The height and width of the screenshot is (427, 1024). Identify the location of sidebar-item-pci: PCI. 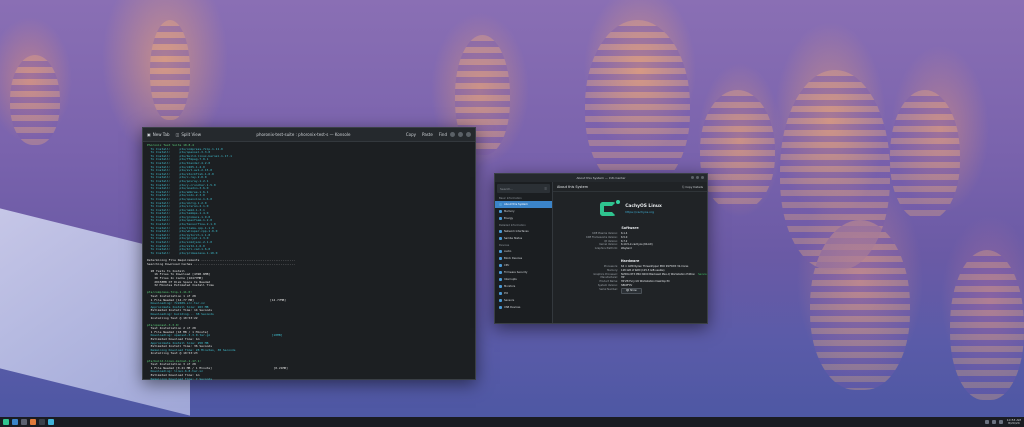
(523, 293).